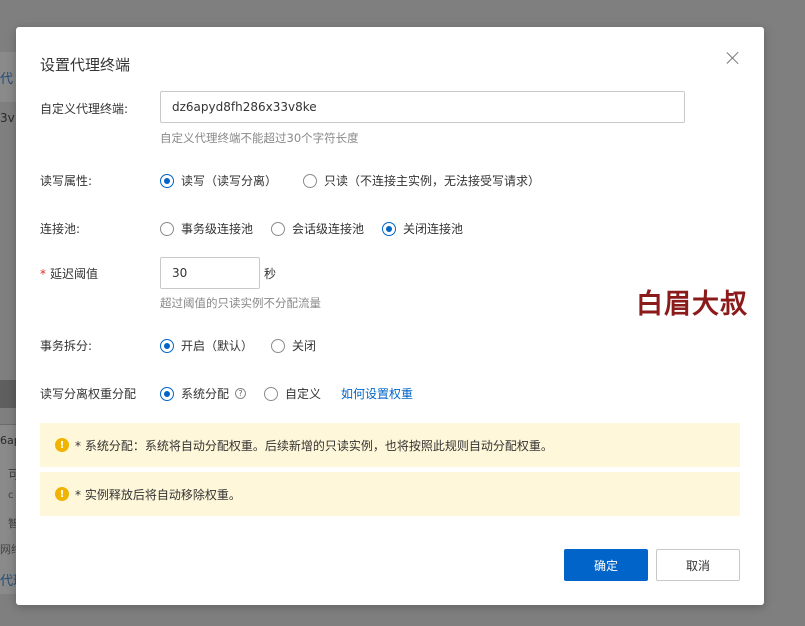  I want to click on rw-attribute-label: 读写属性:, so click(66, 181).